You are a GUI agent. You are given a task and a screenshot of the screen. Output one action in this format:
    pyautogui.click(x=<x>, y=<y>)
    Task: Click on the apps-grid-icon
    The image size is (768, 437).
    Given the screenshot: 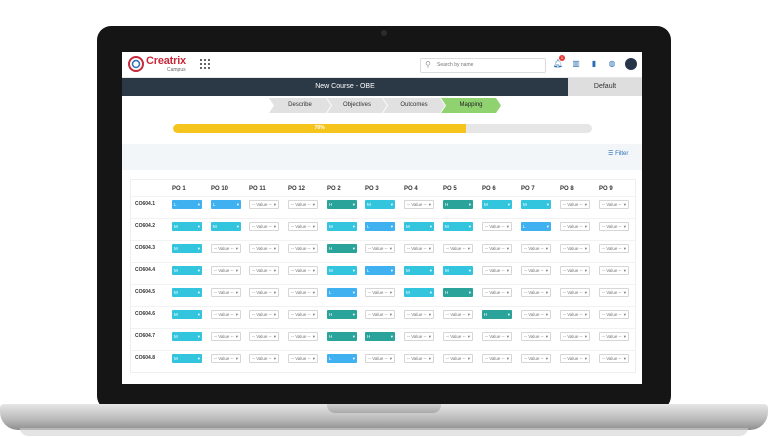 What is the action you would take?
    pyautogui.click(x=205, y=64)
    